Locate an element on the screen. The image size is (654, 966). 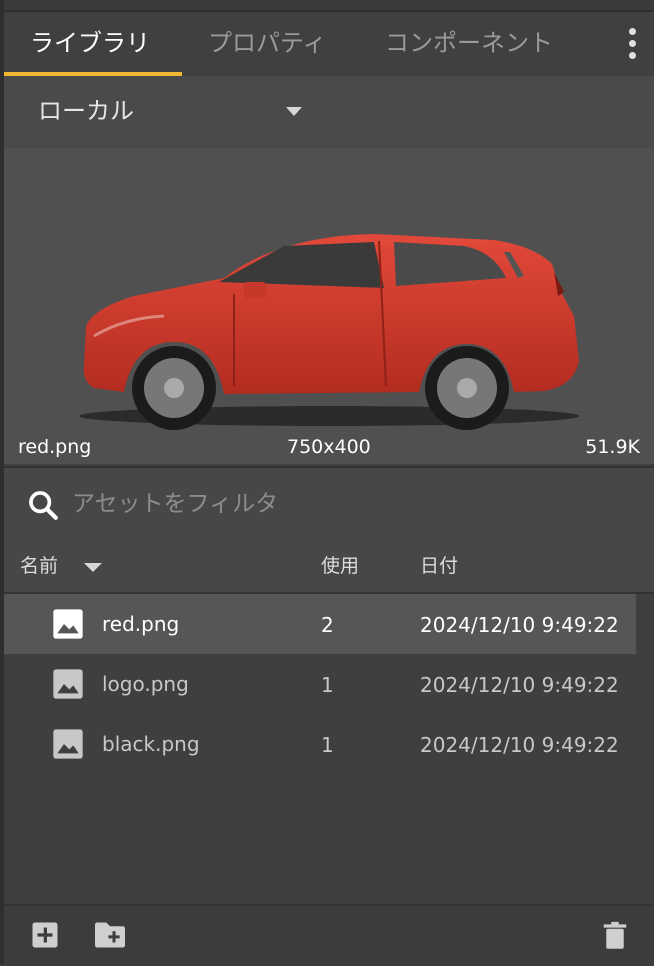
table-row: logo.png 1 2024/12/10 9:49:22 is located at coordinates (320, 684).